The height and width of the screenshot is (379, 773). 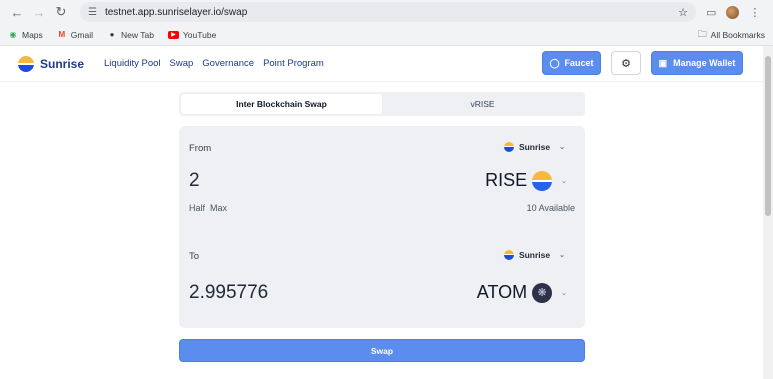 What do you see at coordinates (550, 208) in the screenshot?
I see `available-balance: 10 Available` at bounding box center [550, 208].